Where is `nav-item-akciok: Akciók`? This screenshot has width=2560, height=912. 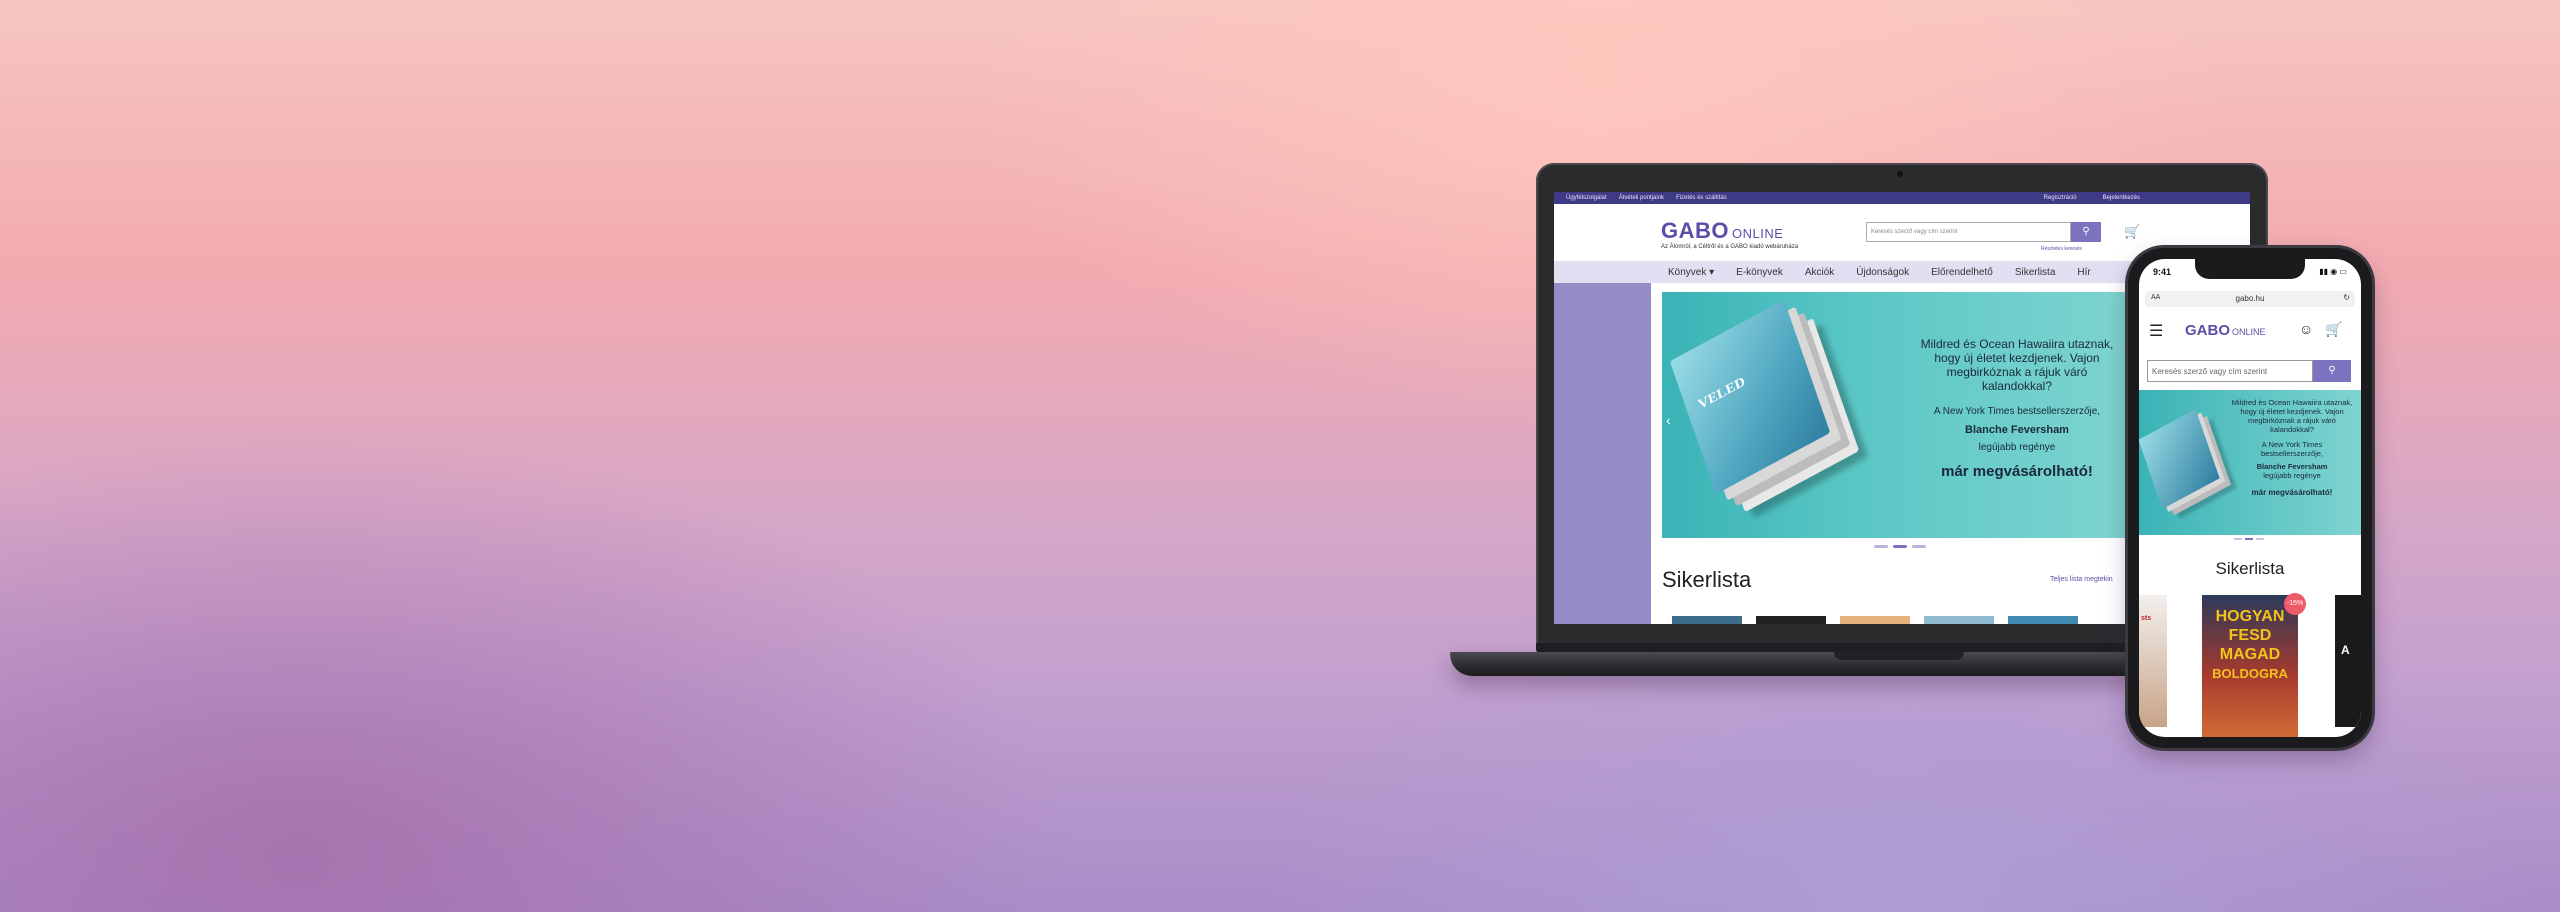 nav-item-akciok: Akciók is located at coordinates (1819, 272).